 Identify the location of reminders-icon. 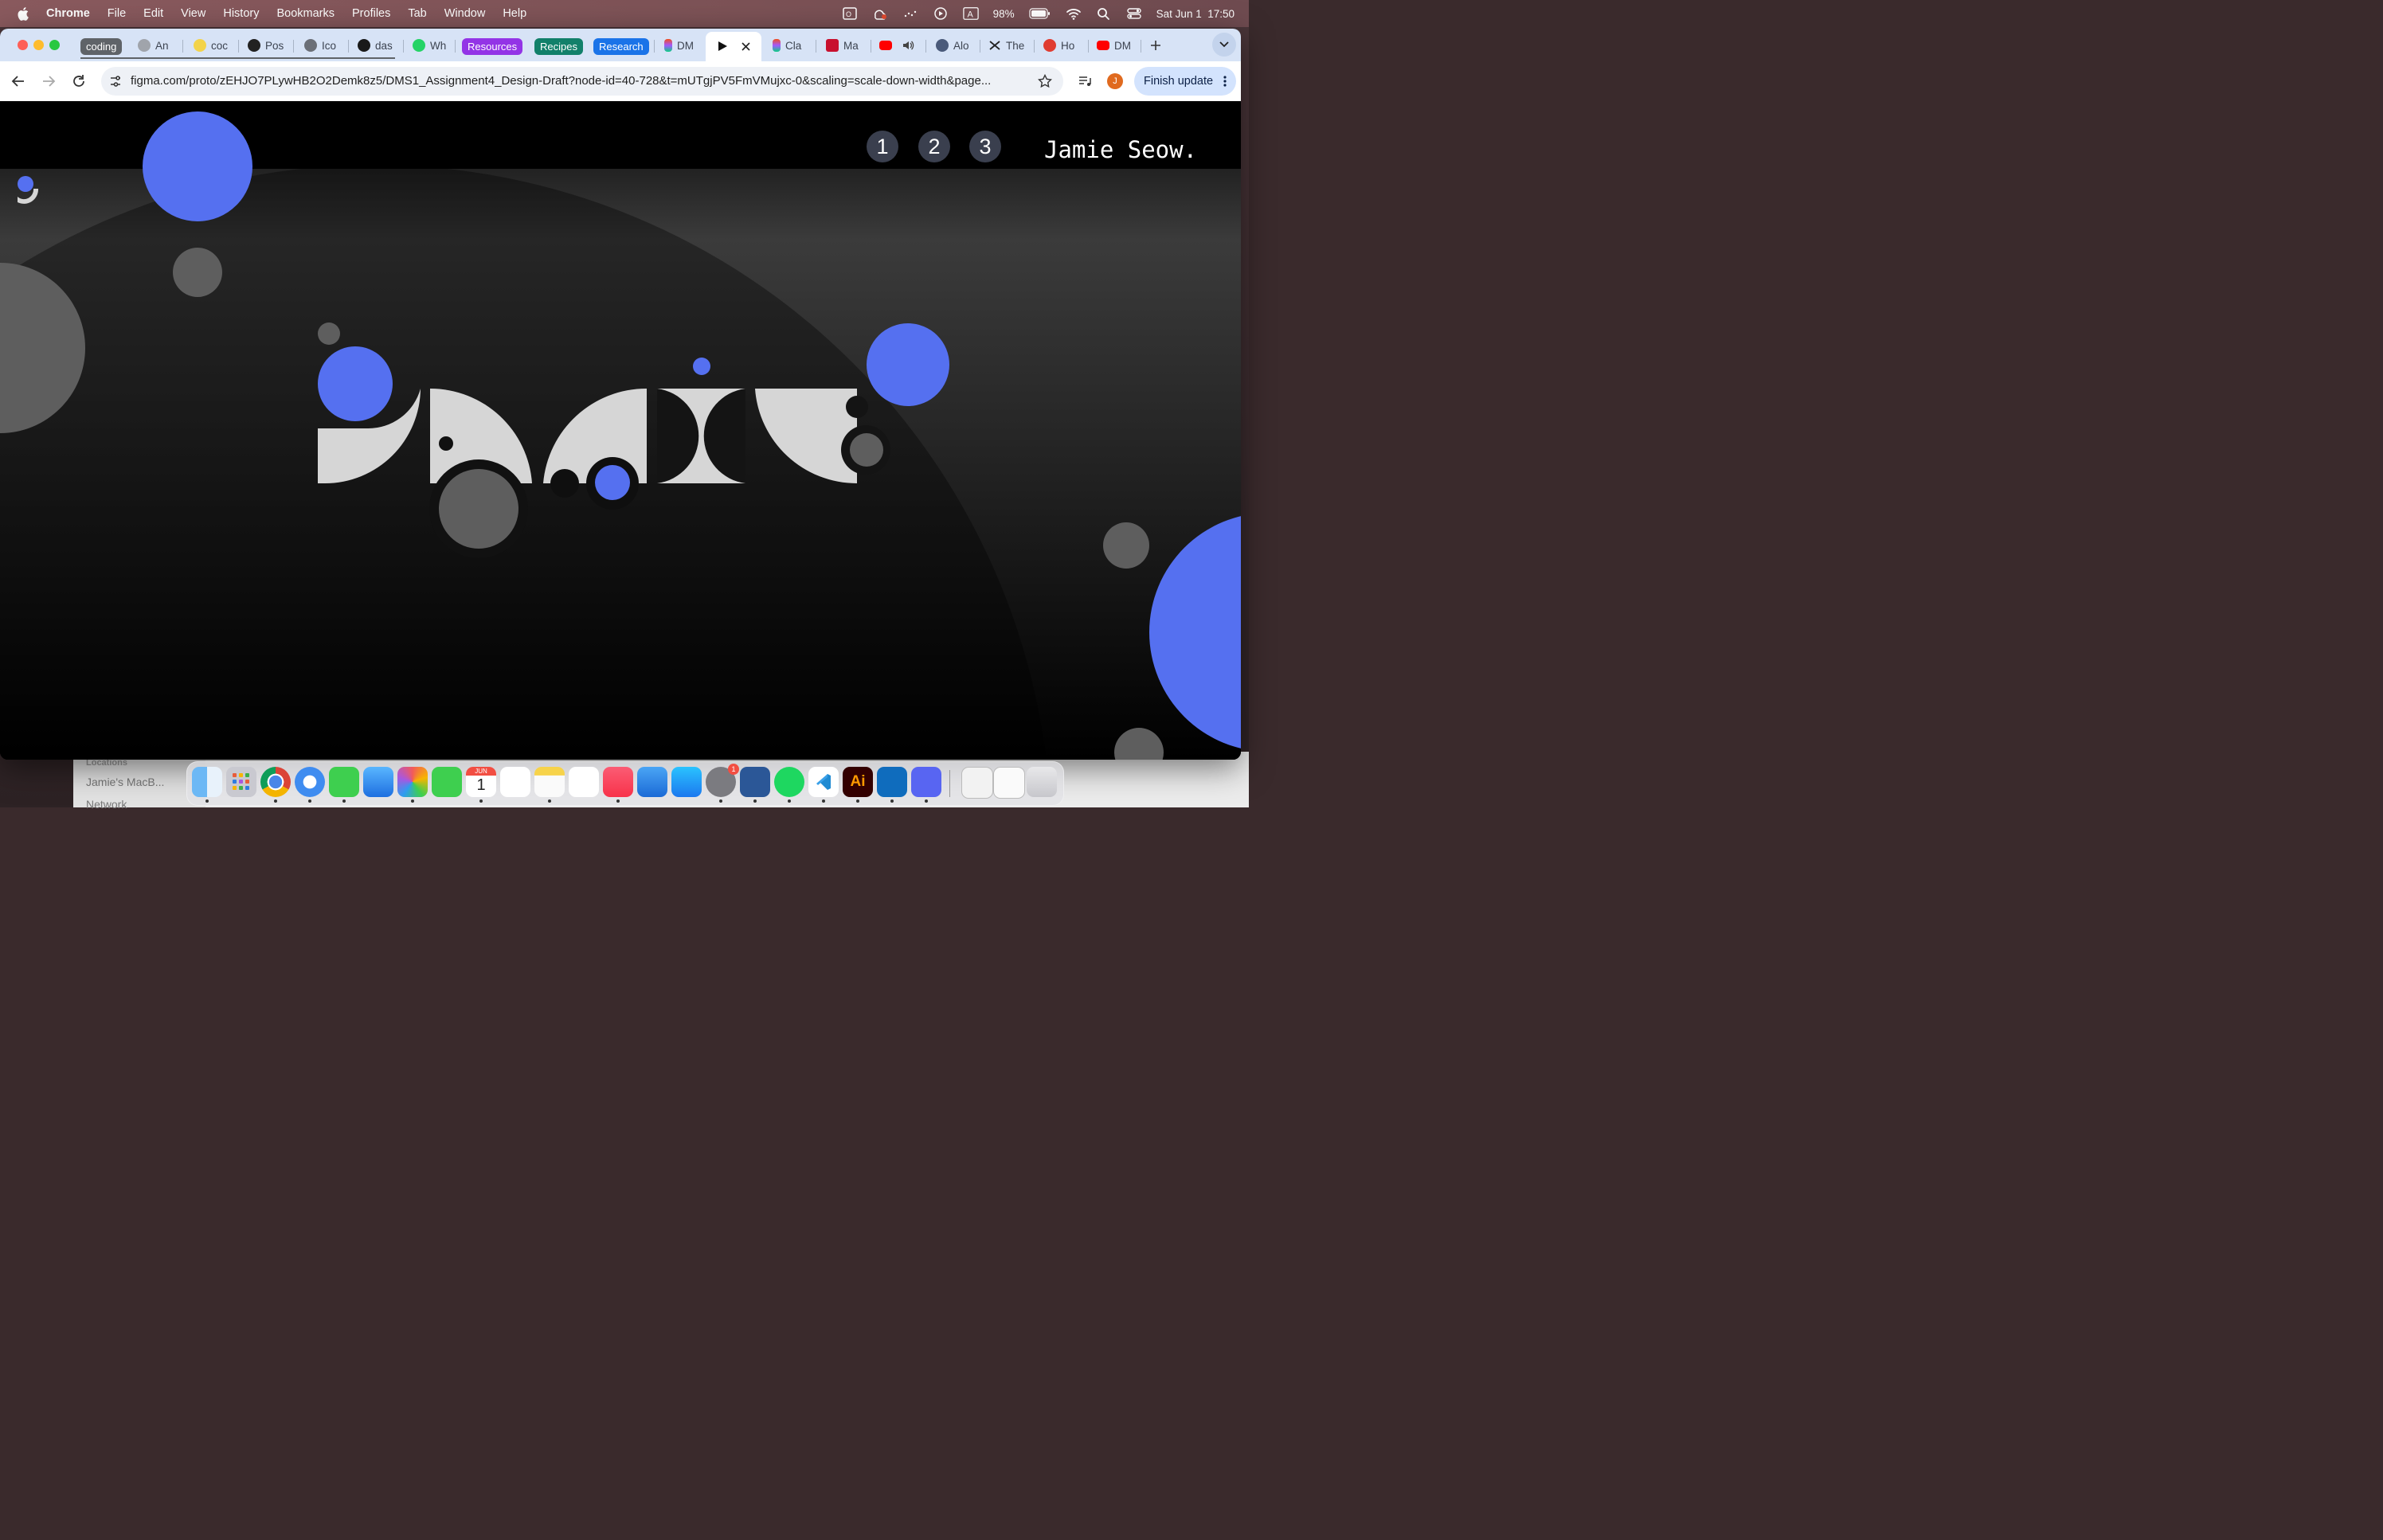
(515, 782).